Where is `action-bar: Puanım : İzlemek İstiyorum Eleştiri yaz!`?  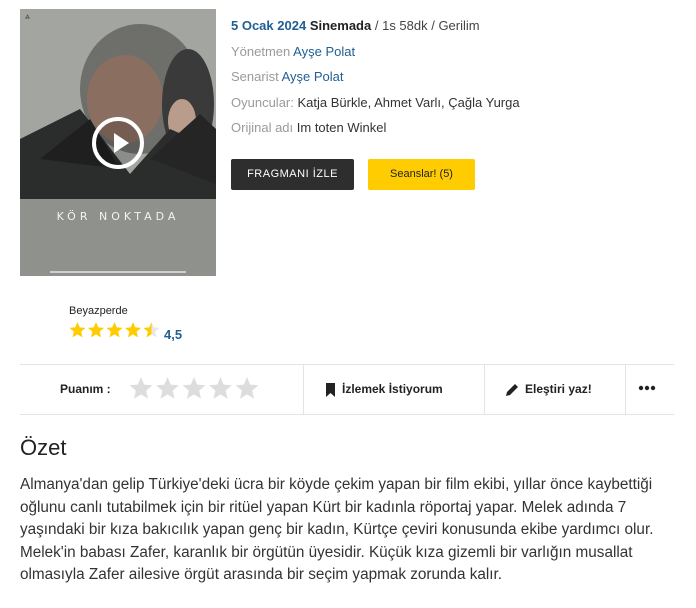
action-bar: Puanım : İzlemek İstiyorum Eleştiri yaz! is located at coordinates (347, 389).